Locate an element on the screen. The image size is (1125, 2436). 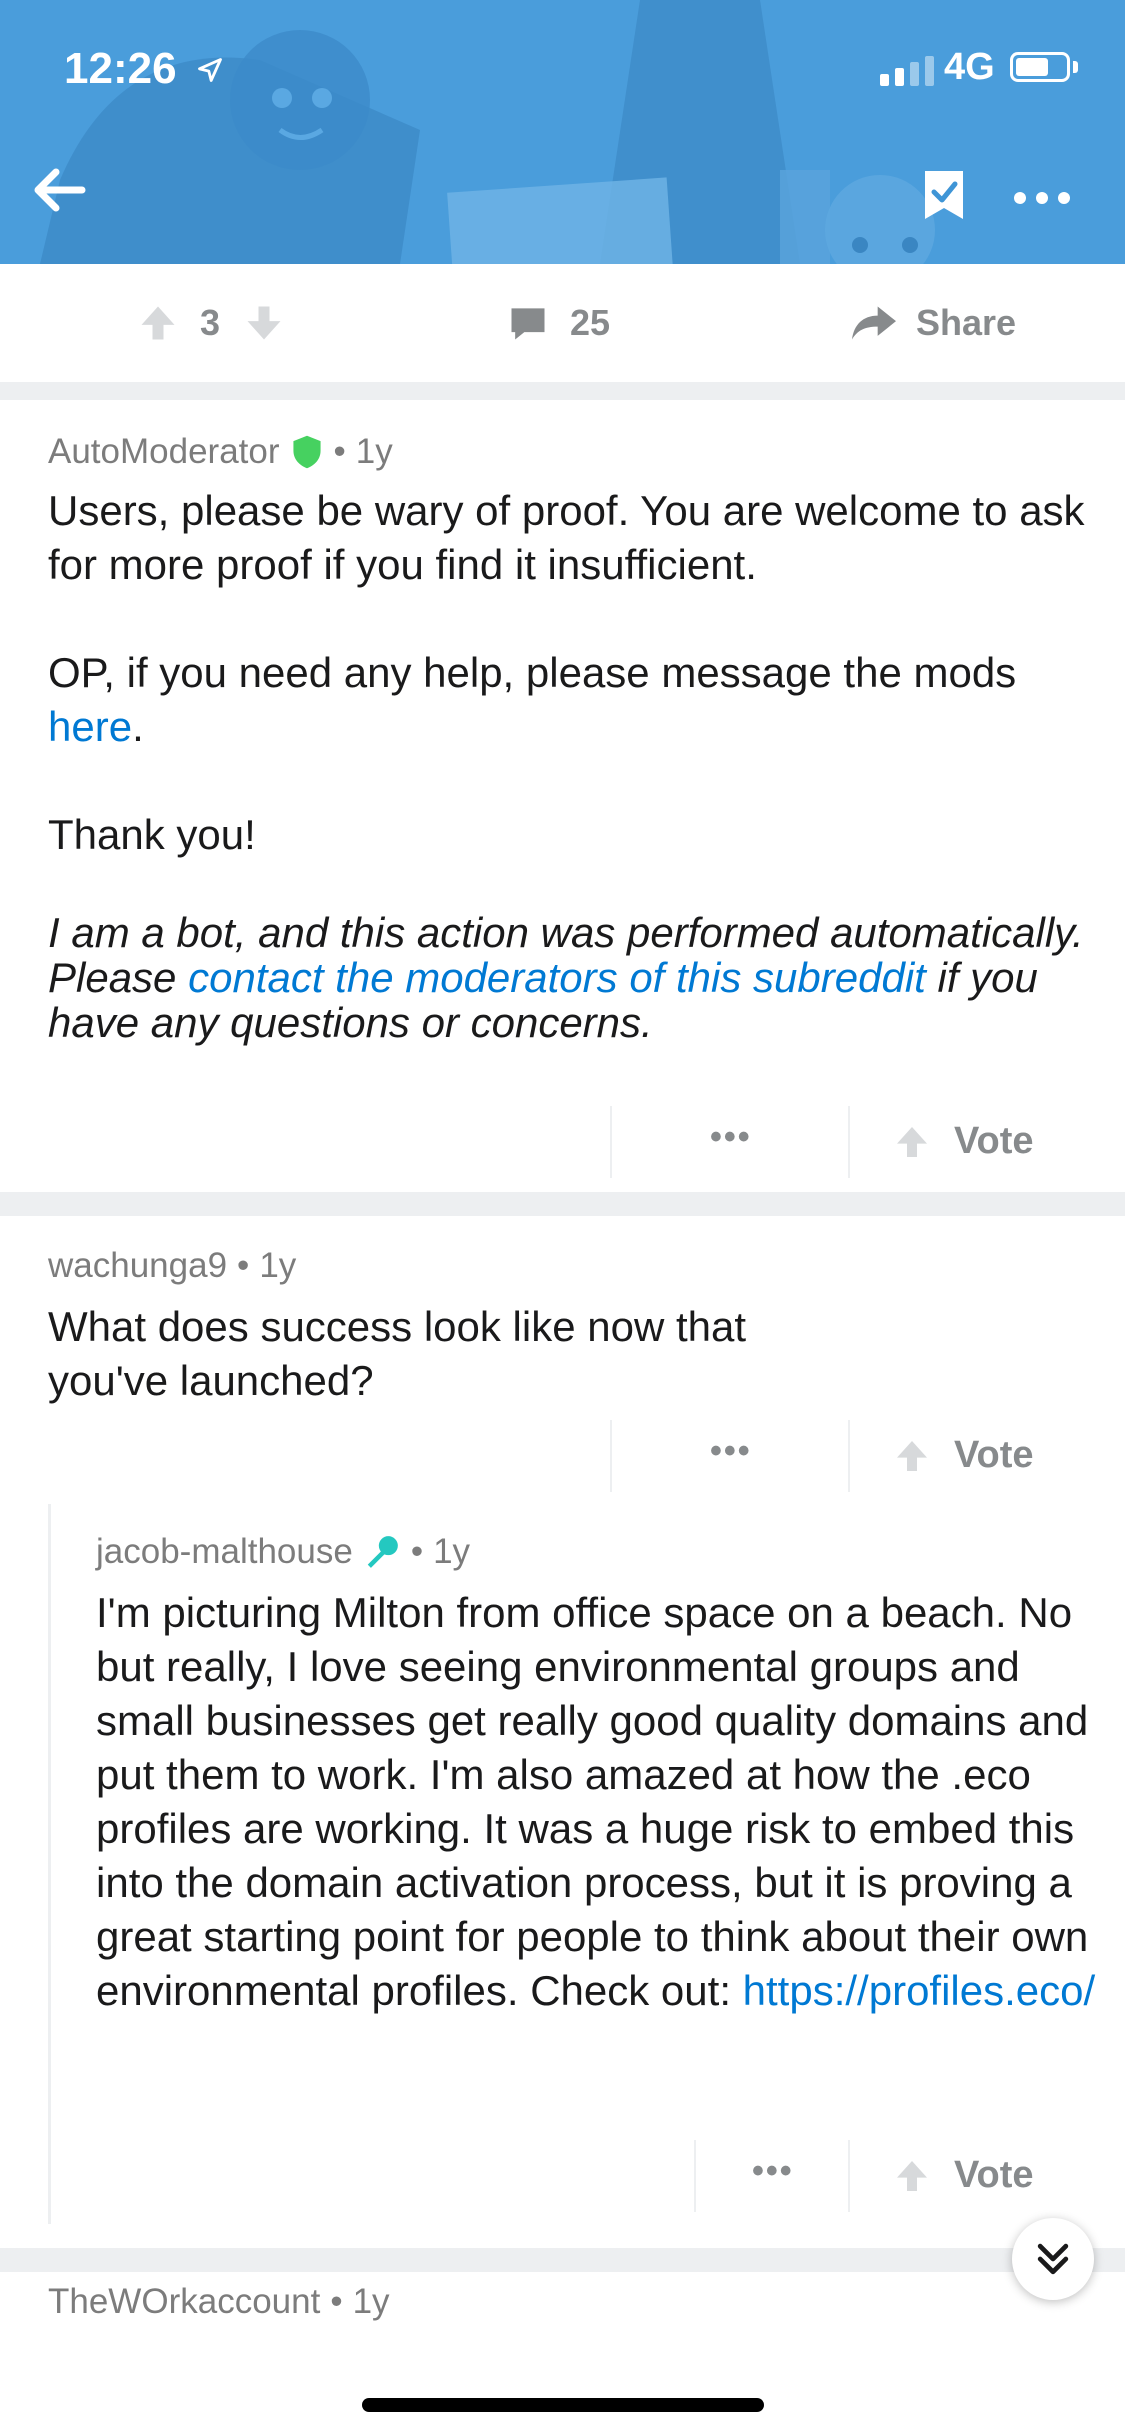
here-link: here is located at coordinates (90, 726).